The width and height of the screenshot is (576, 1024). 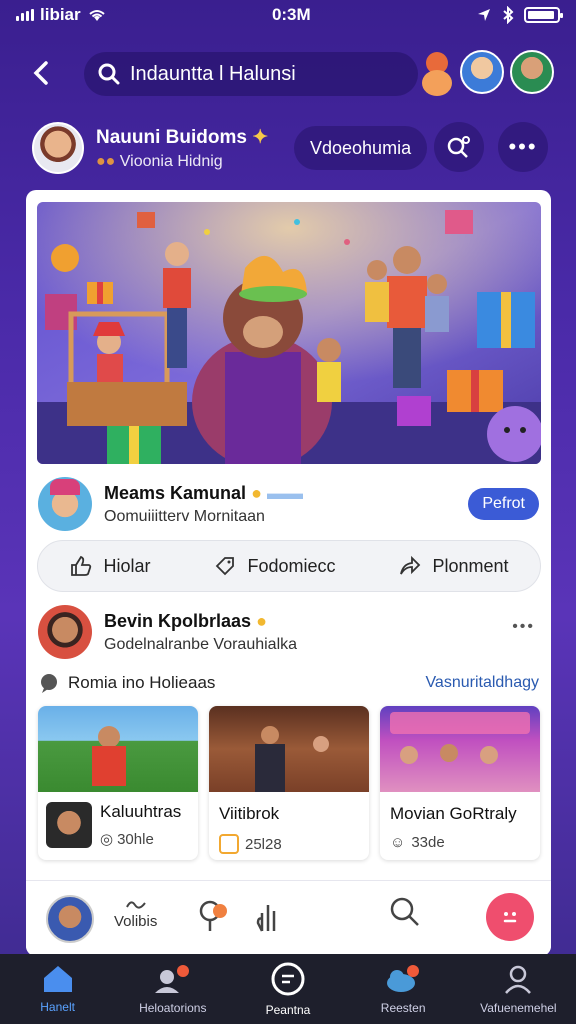 I want to click on tab-home: Hanelt, so click(x=58, y=989).